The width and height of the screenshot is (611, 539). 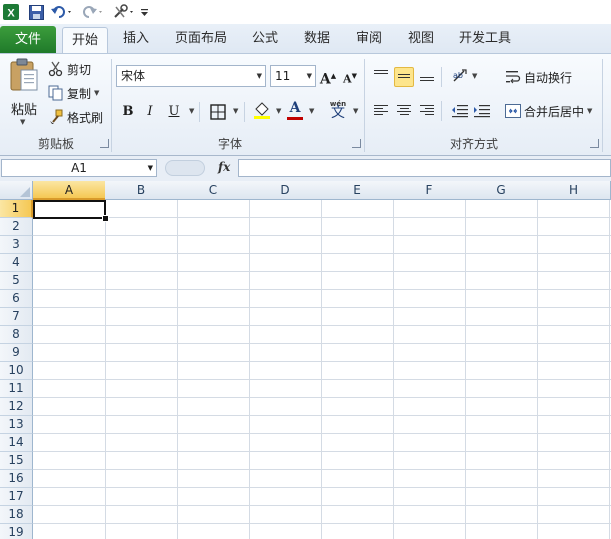 What do you see at coordinates (16, 281) in the screenshot?
I see `row-header-5: 5` at bounding box center [16, 281].